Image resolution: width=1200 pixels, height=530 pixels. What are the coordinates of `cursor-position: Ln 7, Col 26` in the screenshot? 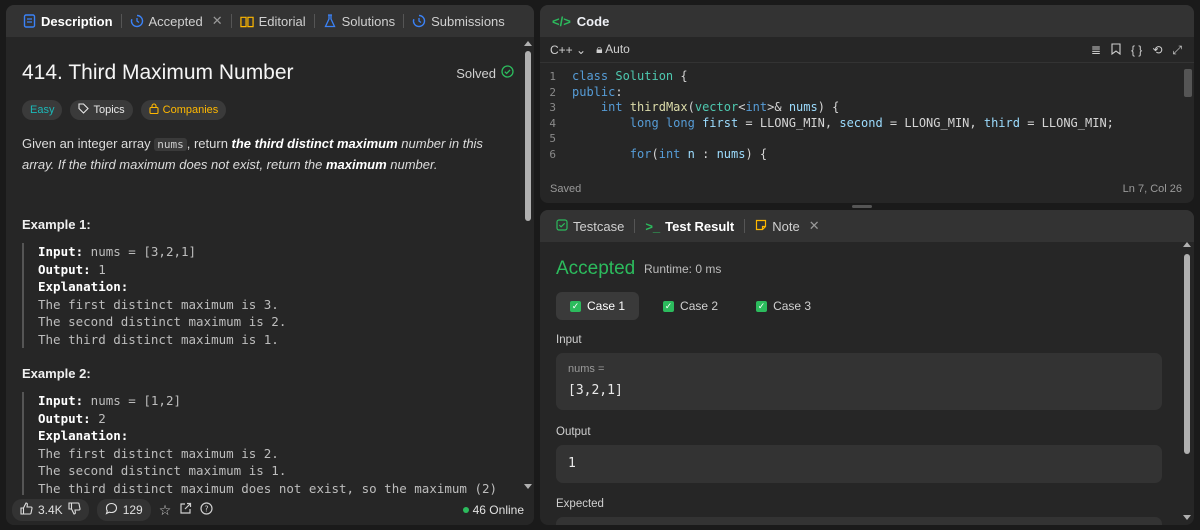 It's located at (1152, 189).